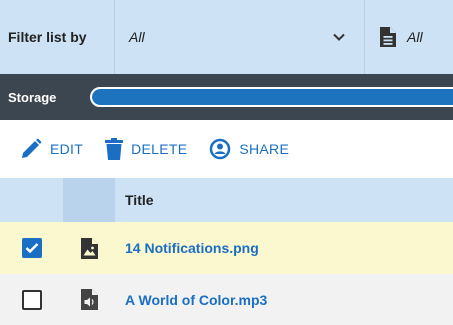 Image resolution: width=453 pixels, height=325 pixels. I want to click on filter-label: Filter list by, so click(57, 37).